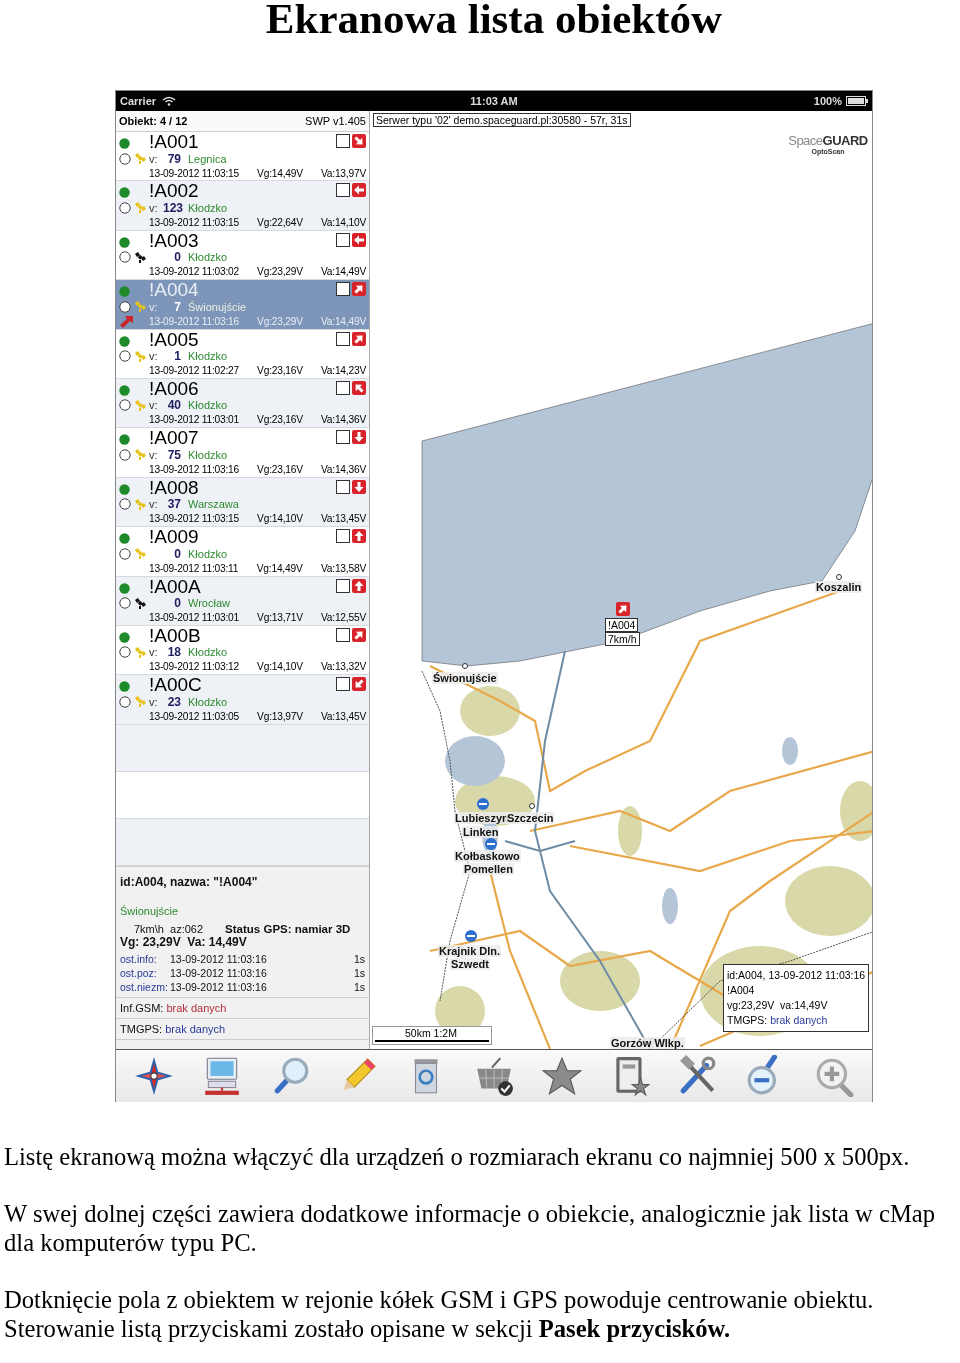 The width and height of the screenshot is (960, 1363). I want to click on voltage-va: Va:13,97V, so click(343, 173).